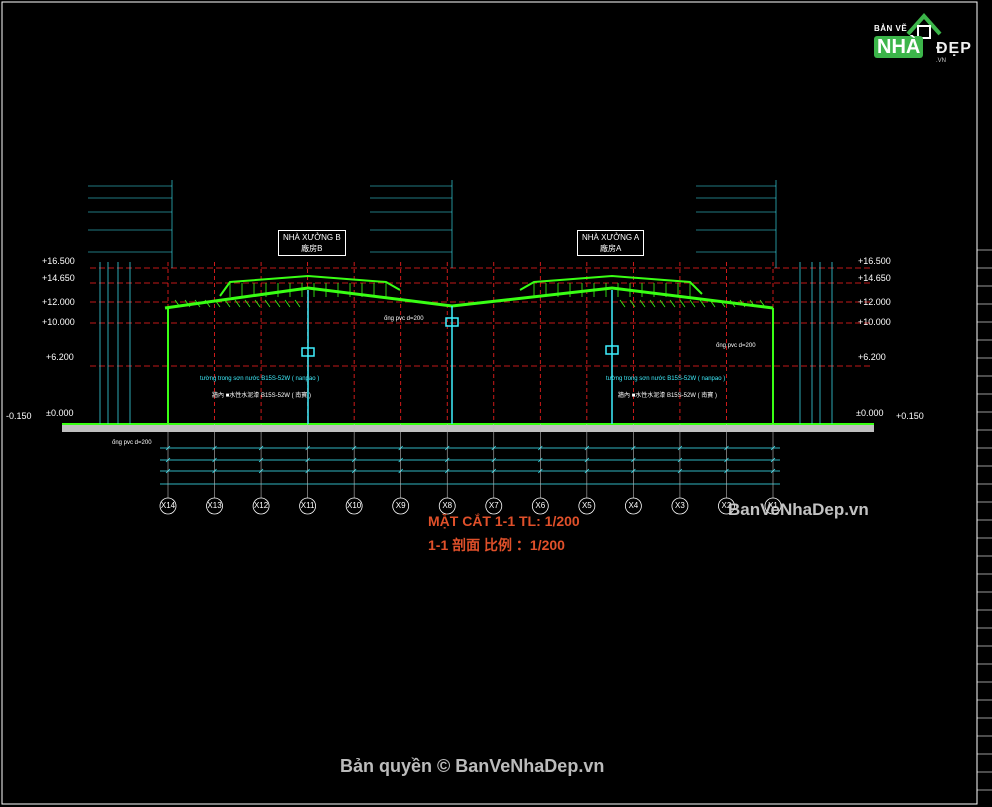 This screenshot has height=807, width=992. Describe the element at coordinates (60, 413) in the screenshot. I see `level-left-0000: ±0.000` at that location.